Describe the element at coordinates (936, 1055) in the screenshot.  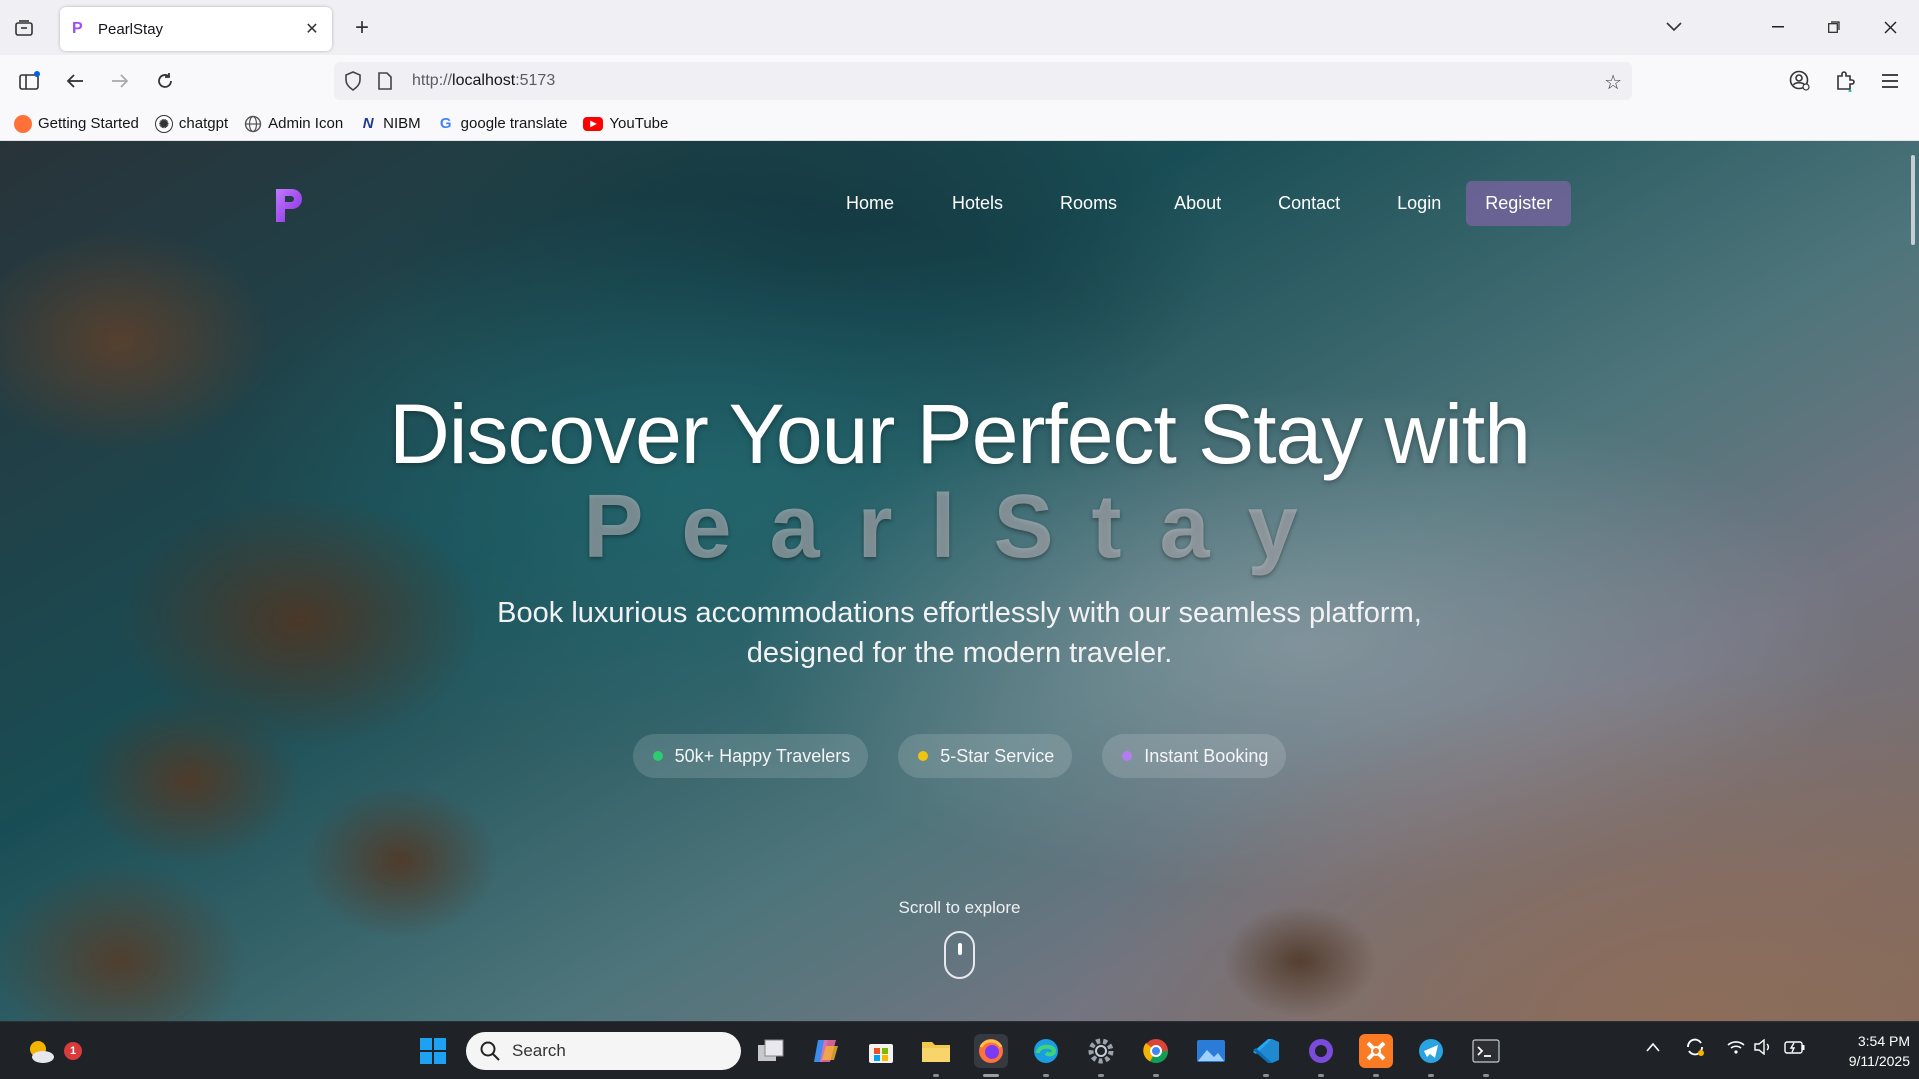
I see `file-explorer-icon` at that location.